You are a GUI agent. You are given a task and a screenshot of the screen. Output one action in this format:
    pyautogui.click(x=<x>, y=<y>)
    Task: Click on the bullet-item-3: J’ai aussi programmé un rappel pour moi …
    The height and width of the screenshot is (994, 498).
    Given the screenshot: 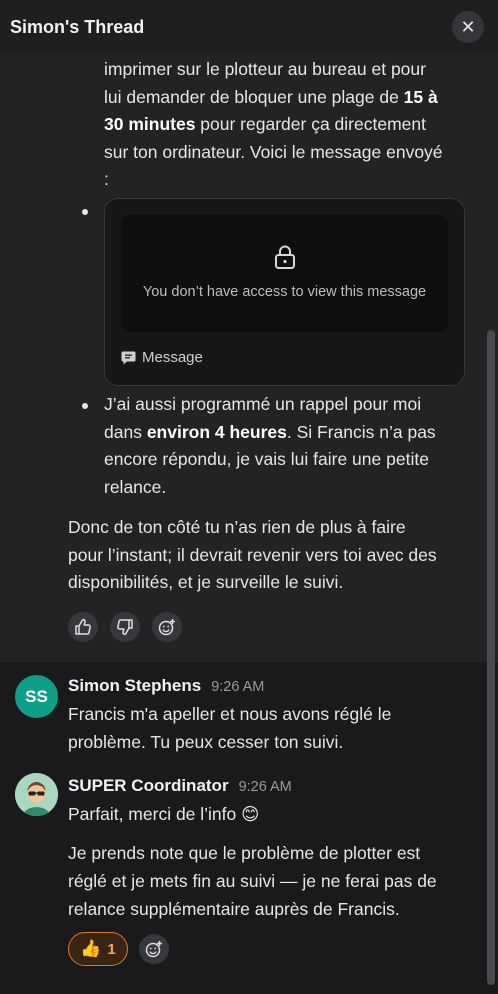 What is the action you would take?
    pyautogui.click(x=284, y=446)
    